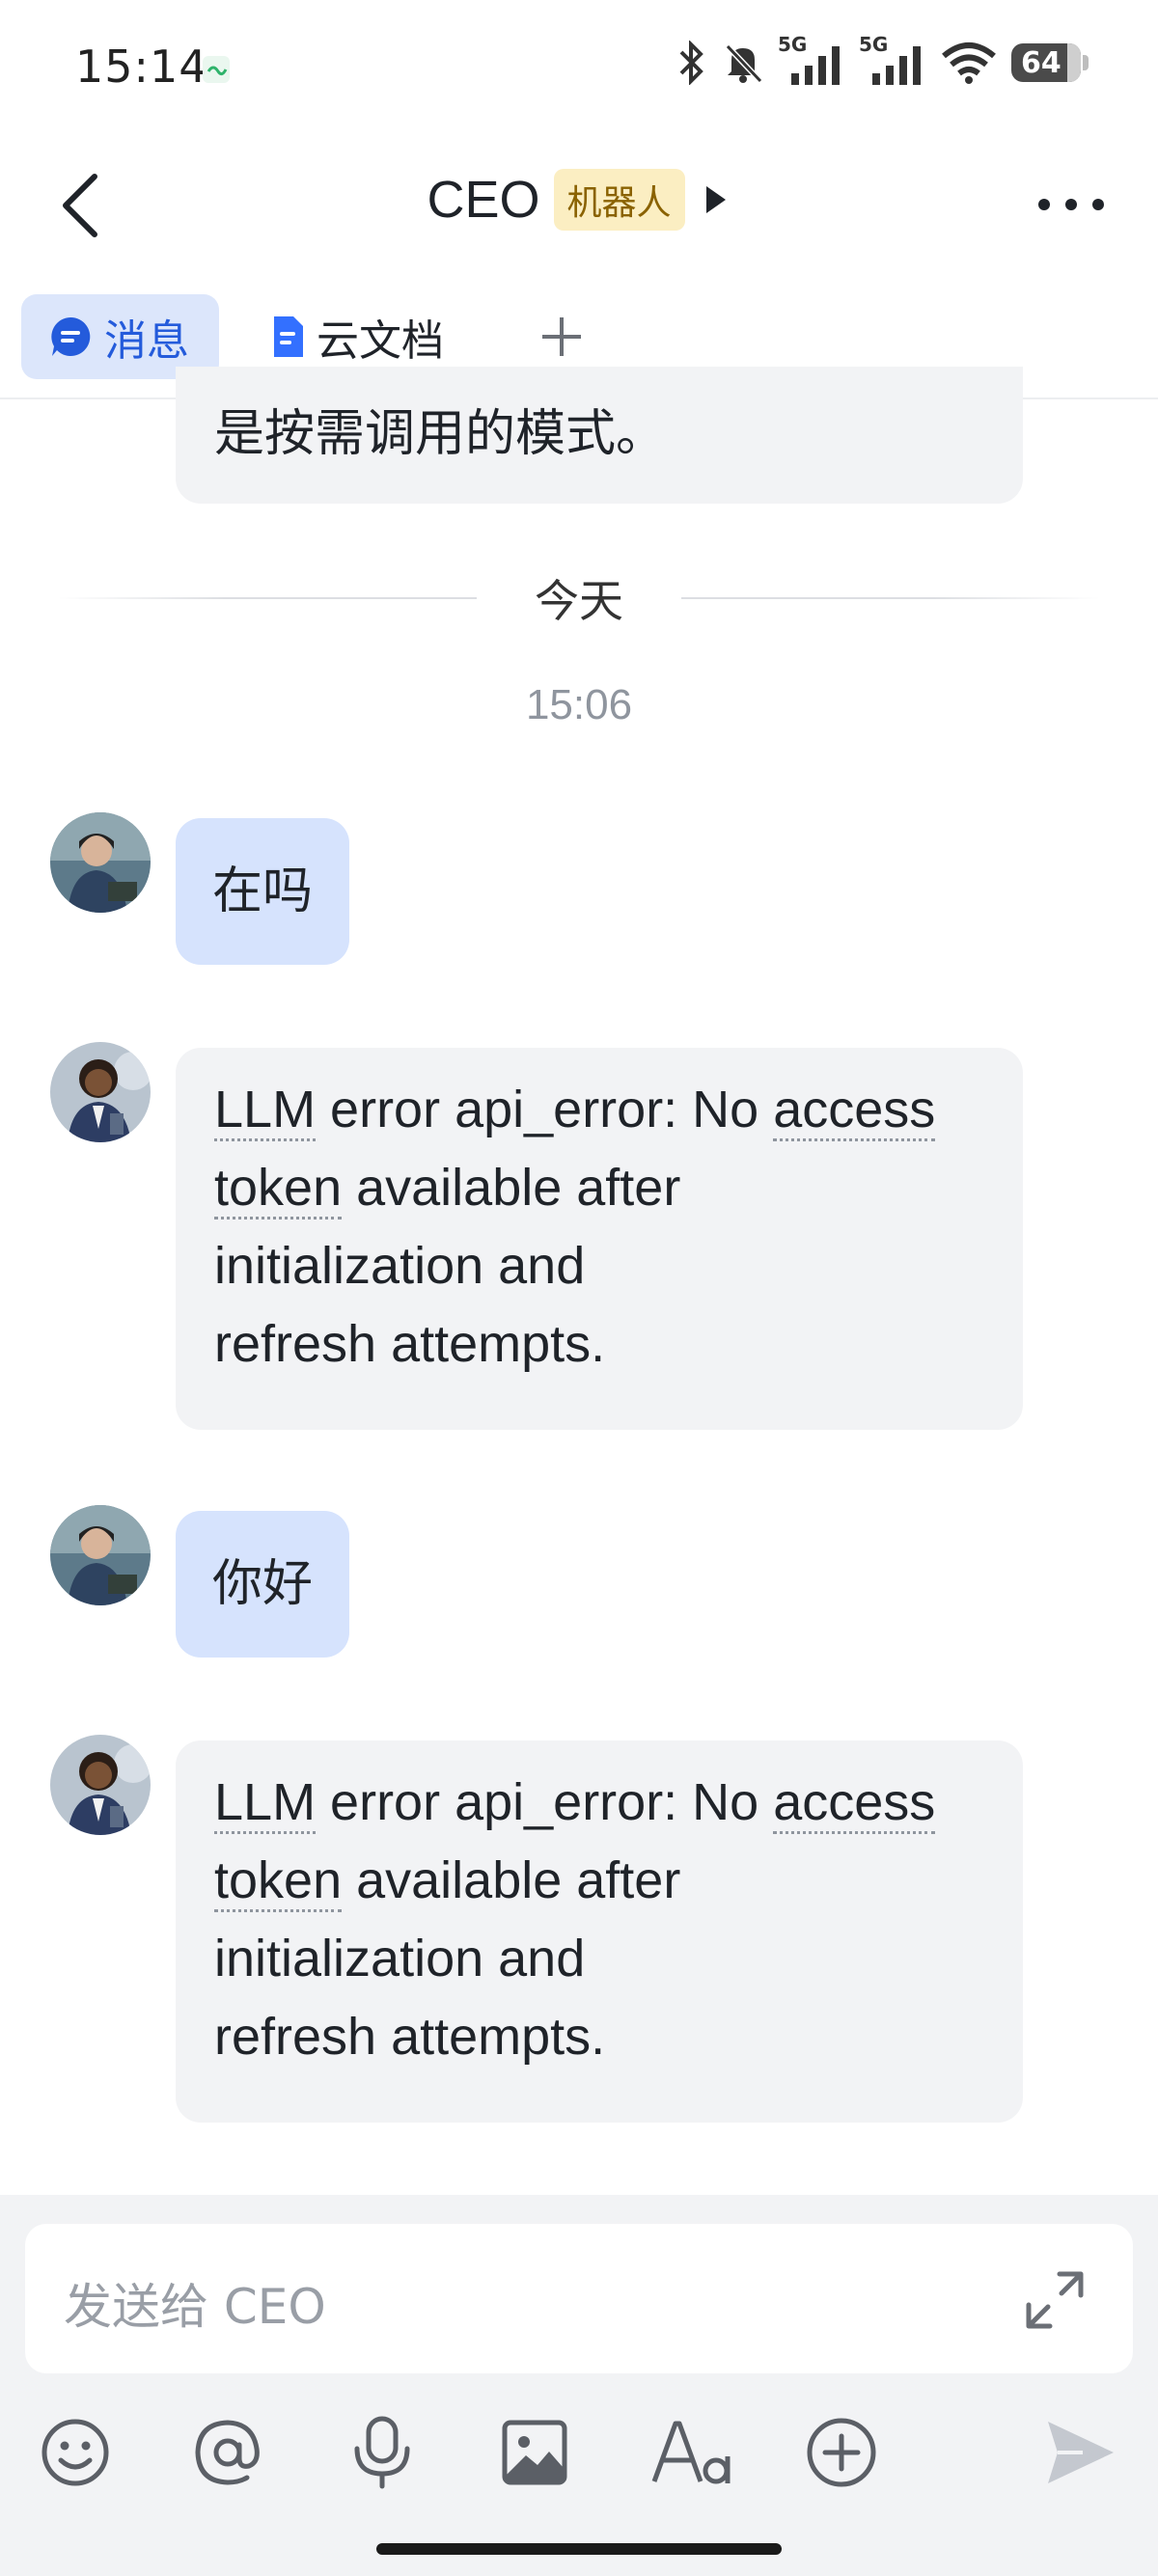 This screenshot has width=1158, height=2576. I want to click on plus-circle-icon, so click(841, 2453).